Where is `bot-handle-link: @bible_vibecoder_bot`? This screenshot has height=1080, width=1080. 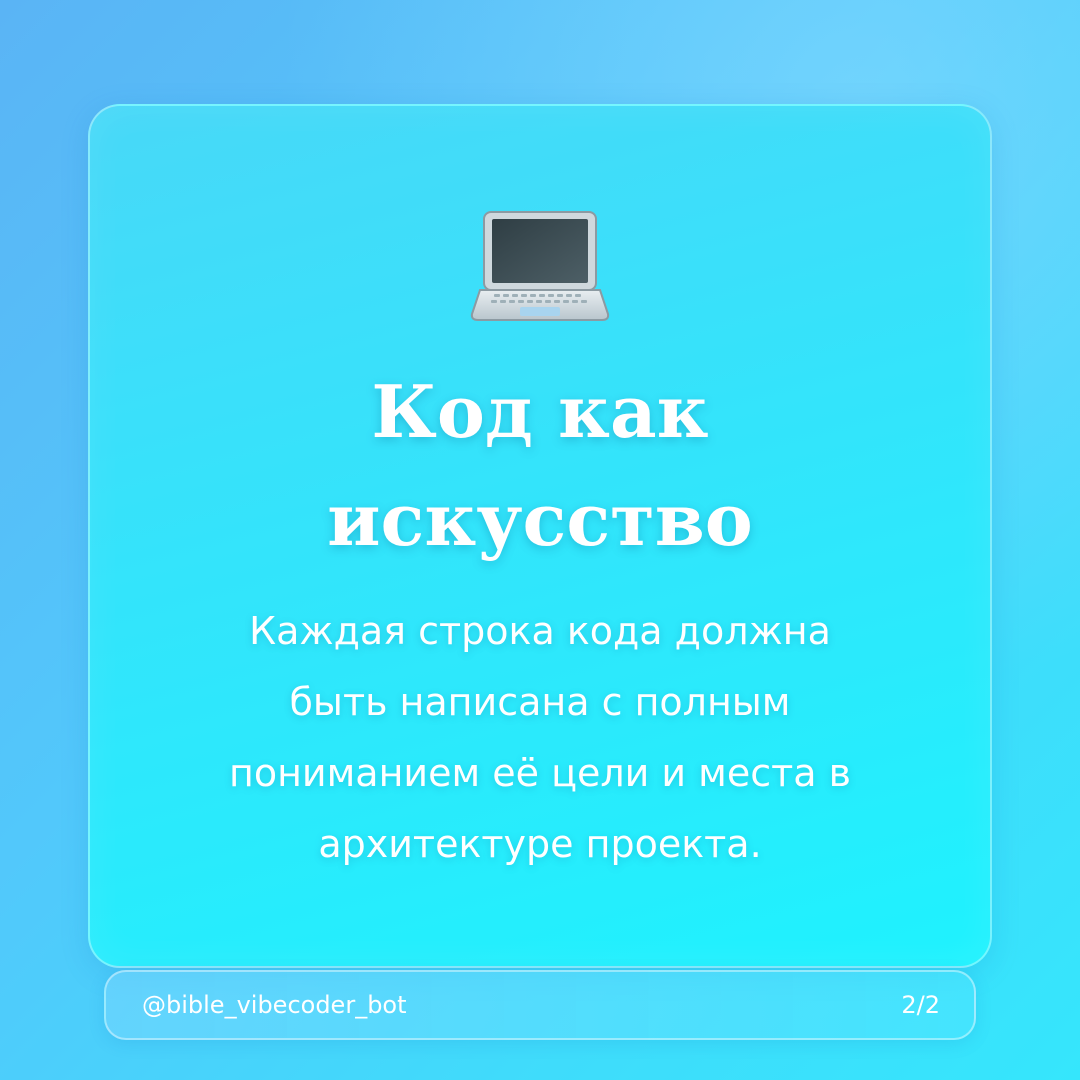 bot-handle-link: @bible_vibecoder_bot is located at coordinates (274, 1005).